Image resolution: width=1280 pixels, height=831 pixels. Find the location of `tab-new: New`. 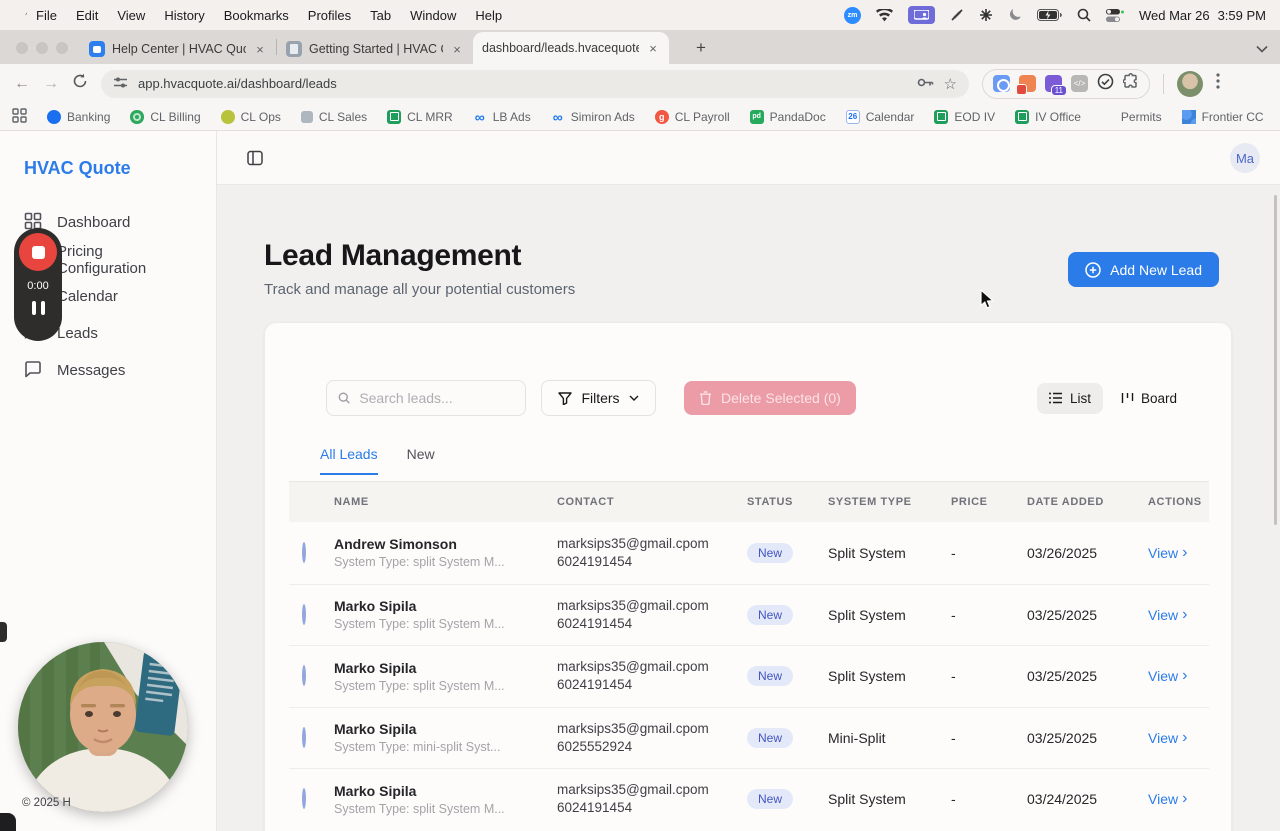

tab-new: New is located at coordinates (421, 460).